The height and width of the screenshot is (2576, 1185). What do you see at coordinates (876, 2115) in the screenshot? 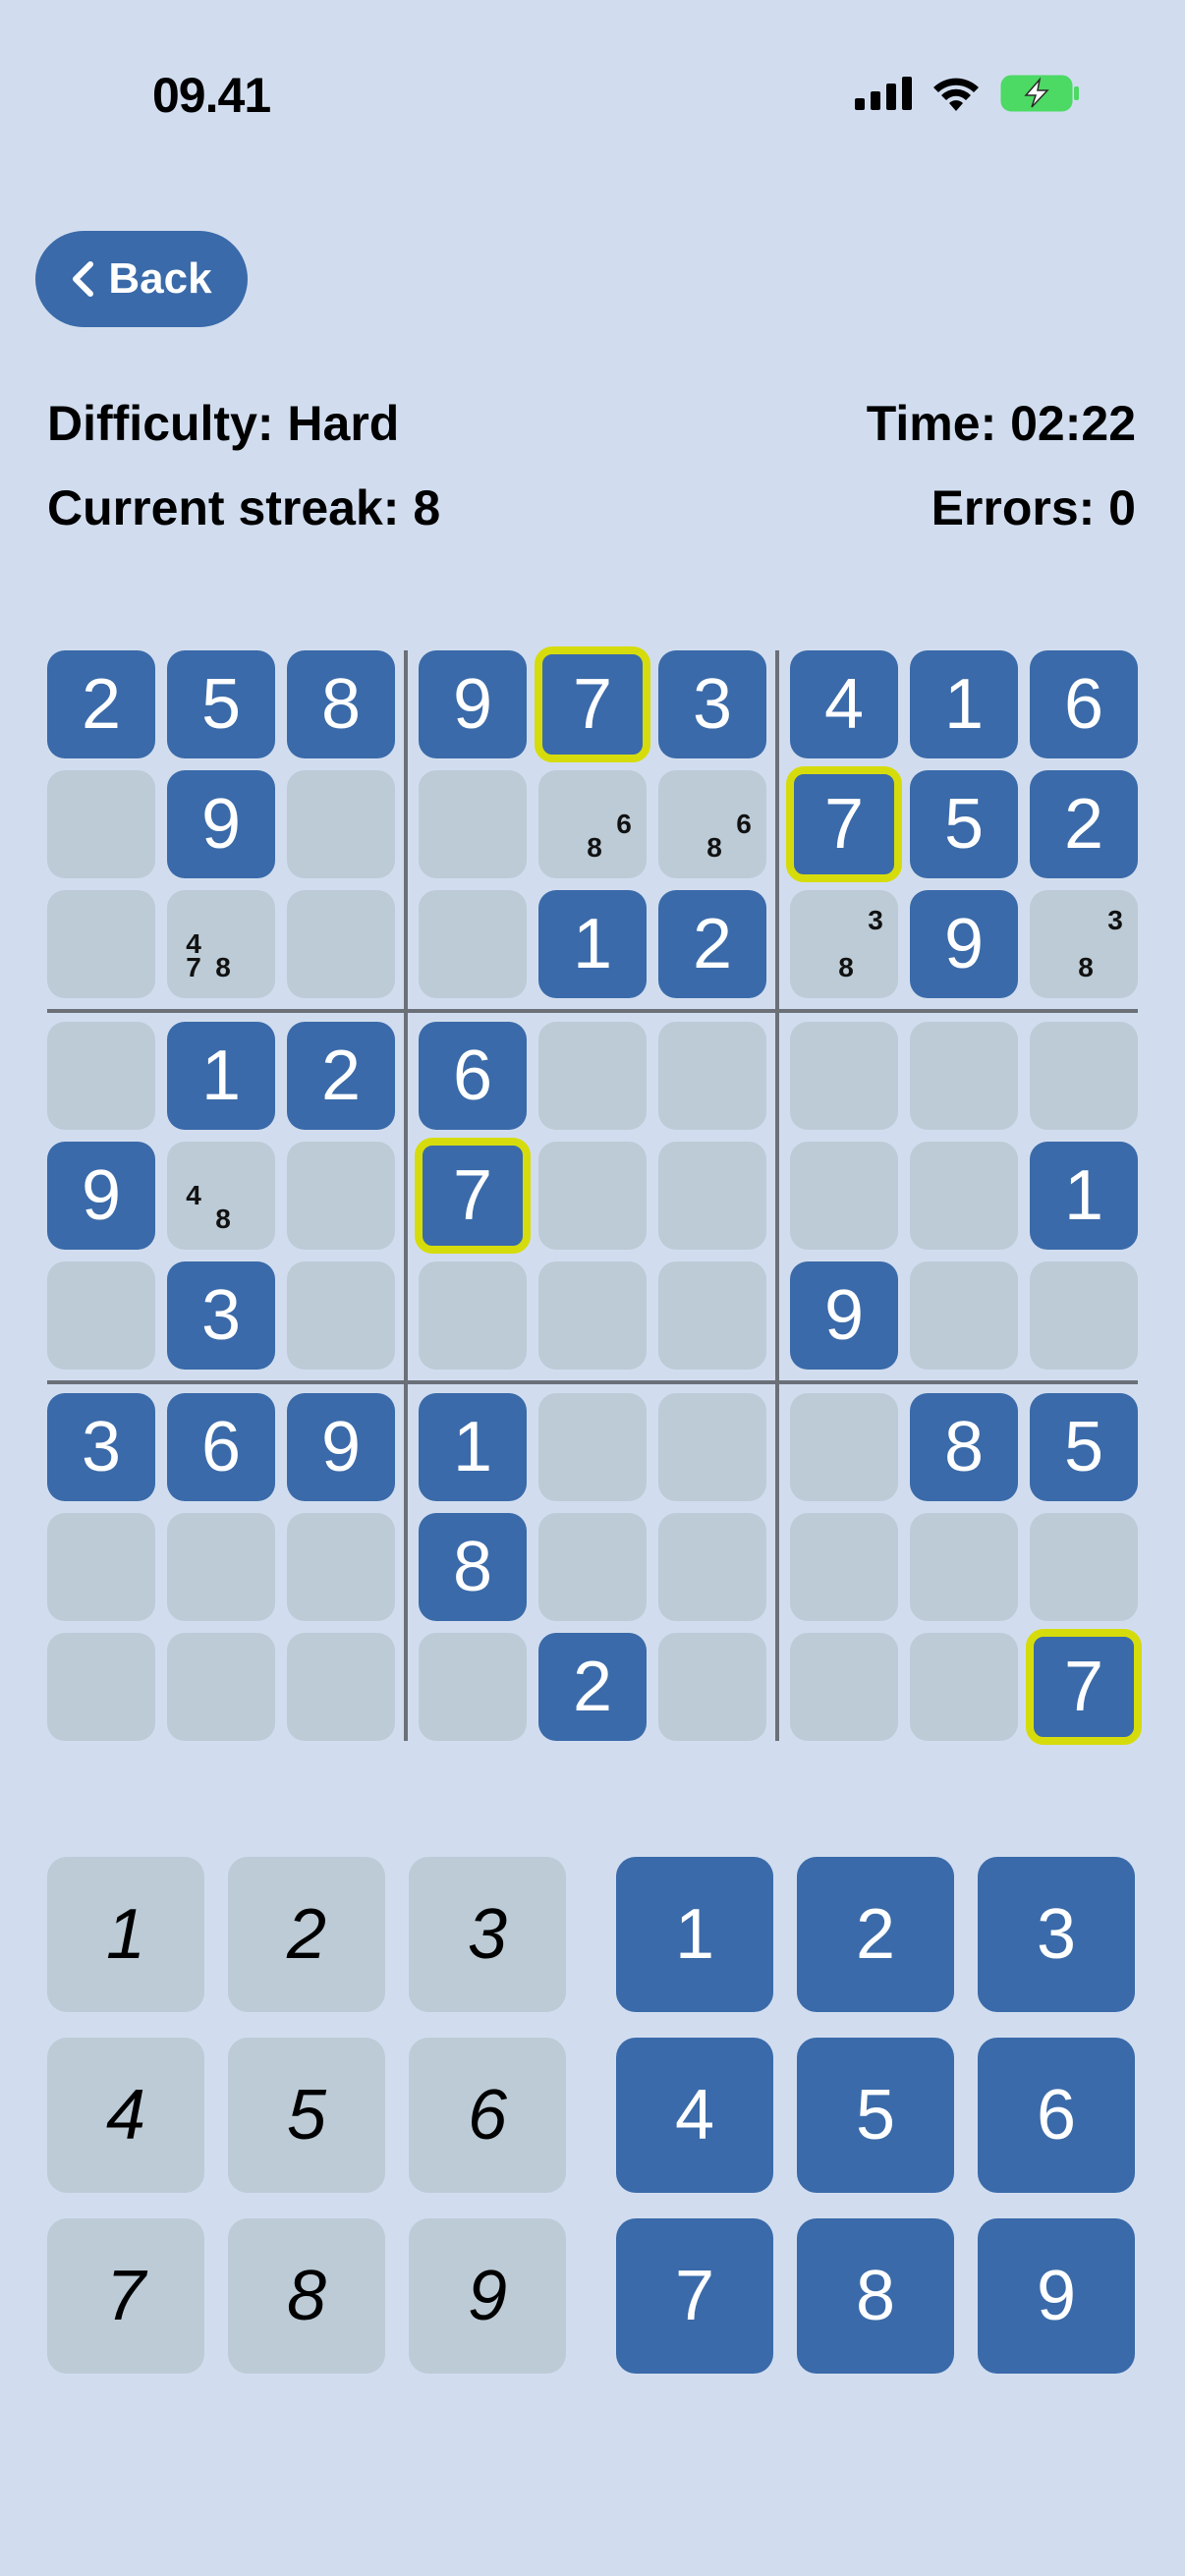
I see `number-key-5: 5` at bounding box center [876, 2115].